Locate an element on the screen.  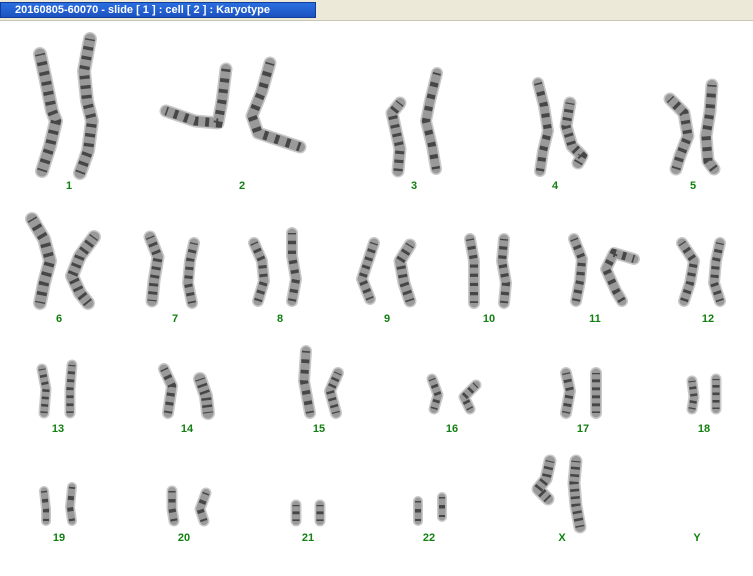
chromosome-label-17: 17 is located at coordinates (583, 429).